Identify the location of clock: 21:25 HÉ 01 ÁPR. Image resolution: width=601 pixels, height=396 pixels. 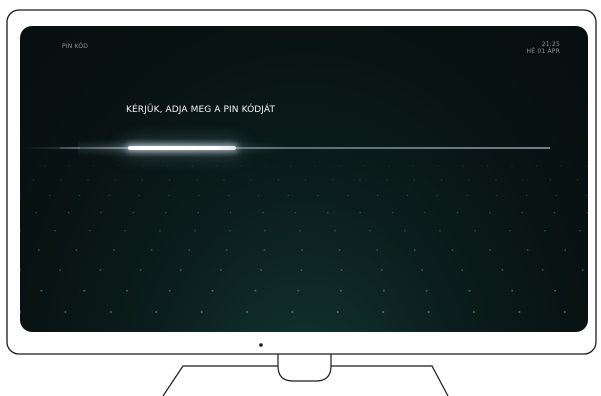
(543, 48).